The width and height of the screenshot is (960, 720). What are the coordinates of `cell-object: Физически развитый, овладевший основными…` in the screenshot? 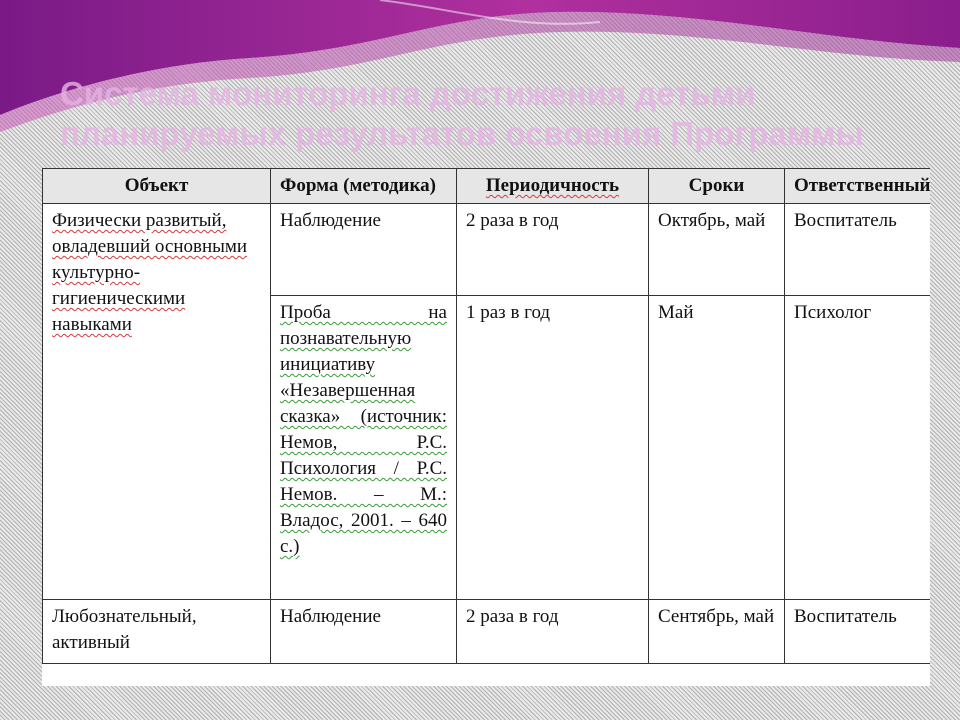 It's located at (156, 401).